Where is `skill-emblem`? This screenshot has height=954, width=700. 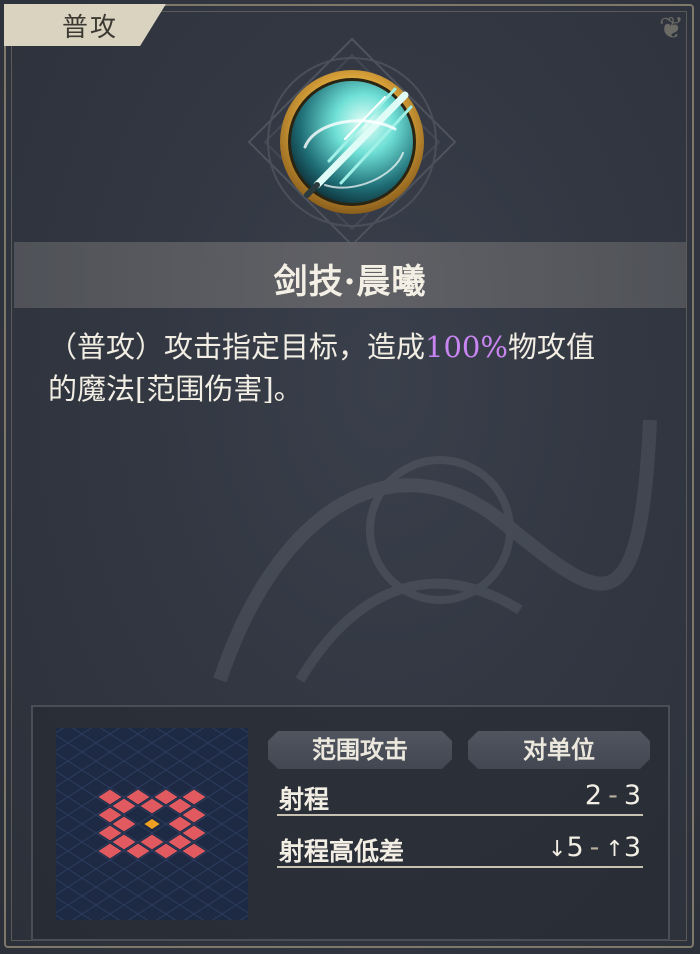 skill-emblem is located at coordinates (352, 142).